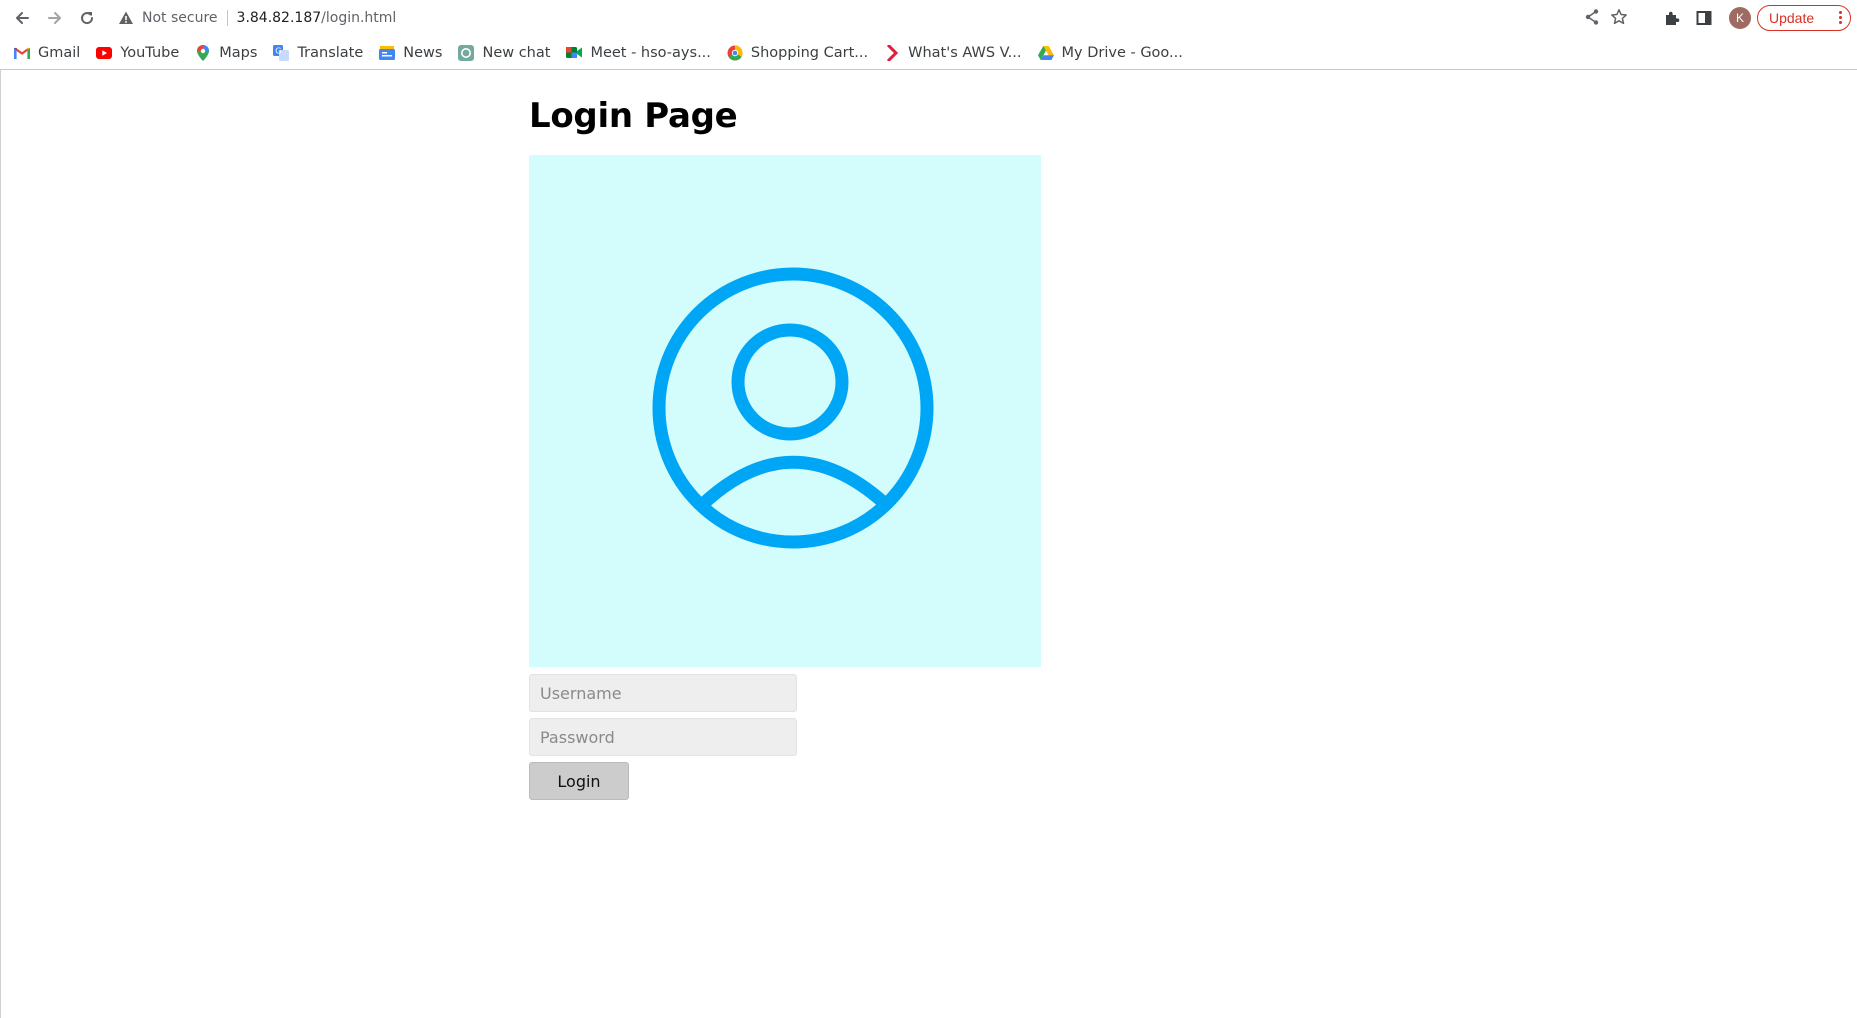 The width and height of the screenshot is (1857, 1018). I want to click on reload-icon, so click(87, 18).